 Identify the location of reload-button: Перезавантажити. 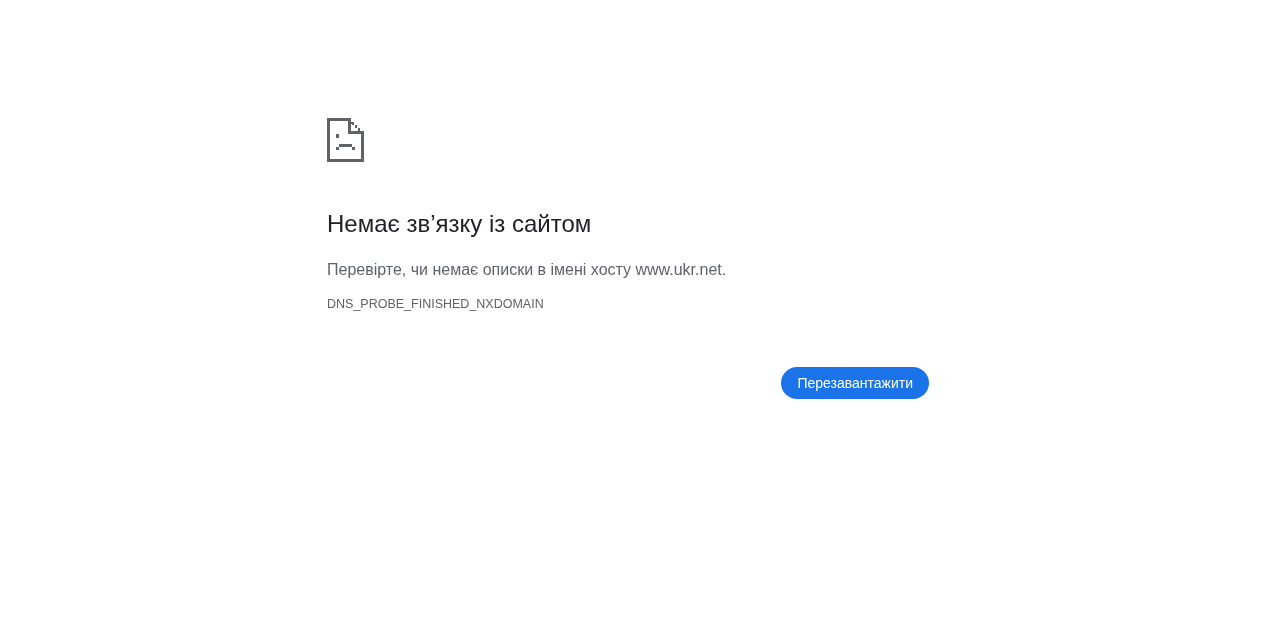
(855, 383).